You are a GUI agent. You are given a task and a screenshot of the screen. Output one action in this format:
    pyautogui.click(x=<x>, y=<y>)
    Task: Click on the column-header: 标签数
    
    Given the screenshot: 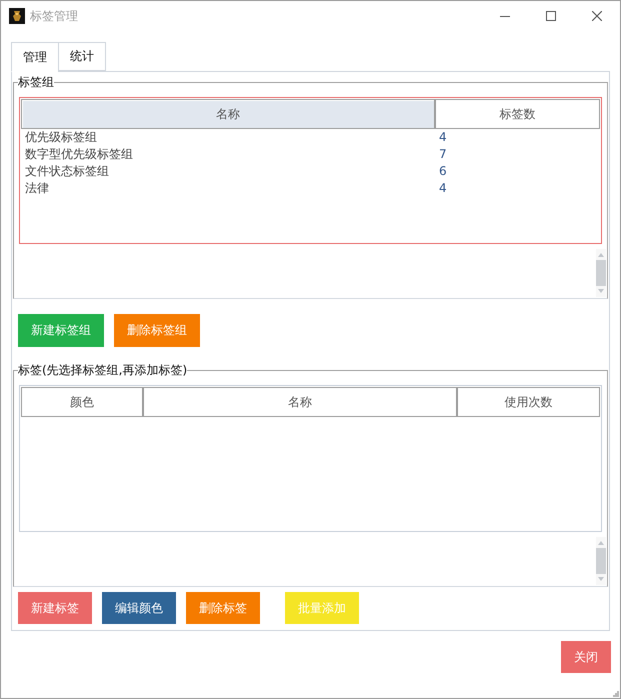 What is the action you would take?
    pyautogui.click(x=517, y=114)
    